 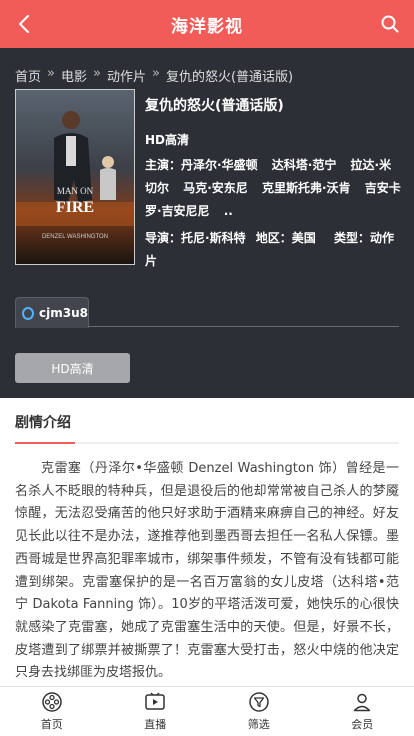 What do you see at coordinates (306, 188) in the screenshot?
I see `cast-link: 克里斯托弗·沃肯` at bounding box center [306, 188].